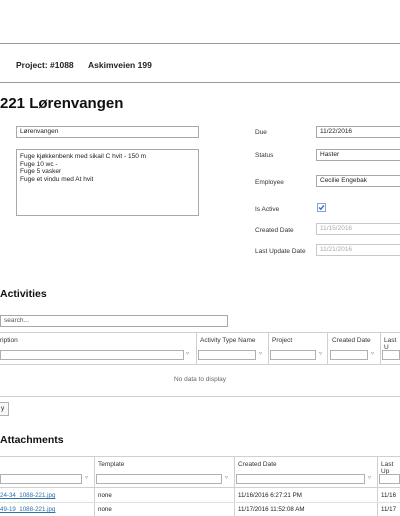  Describe the element at coordinates (4, 409) in the screenshot. I see `activities-action-button: y` at that location.